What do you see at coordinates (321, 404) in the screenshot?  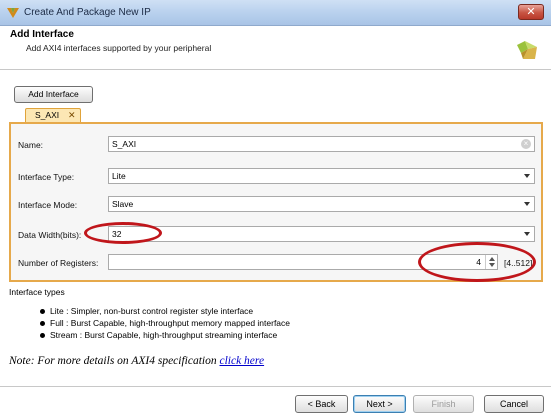 I see `back-button: < Back` at bounding box center [321, 404].